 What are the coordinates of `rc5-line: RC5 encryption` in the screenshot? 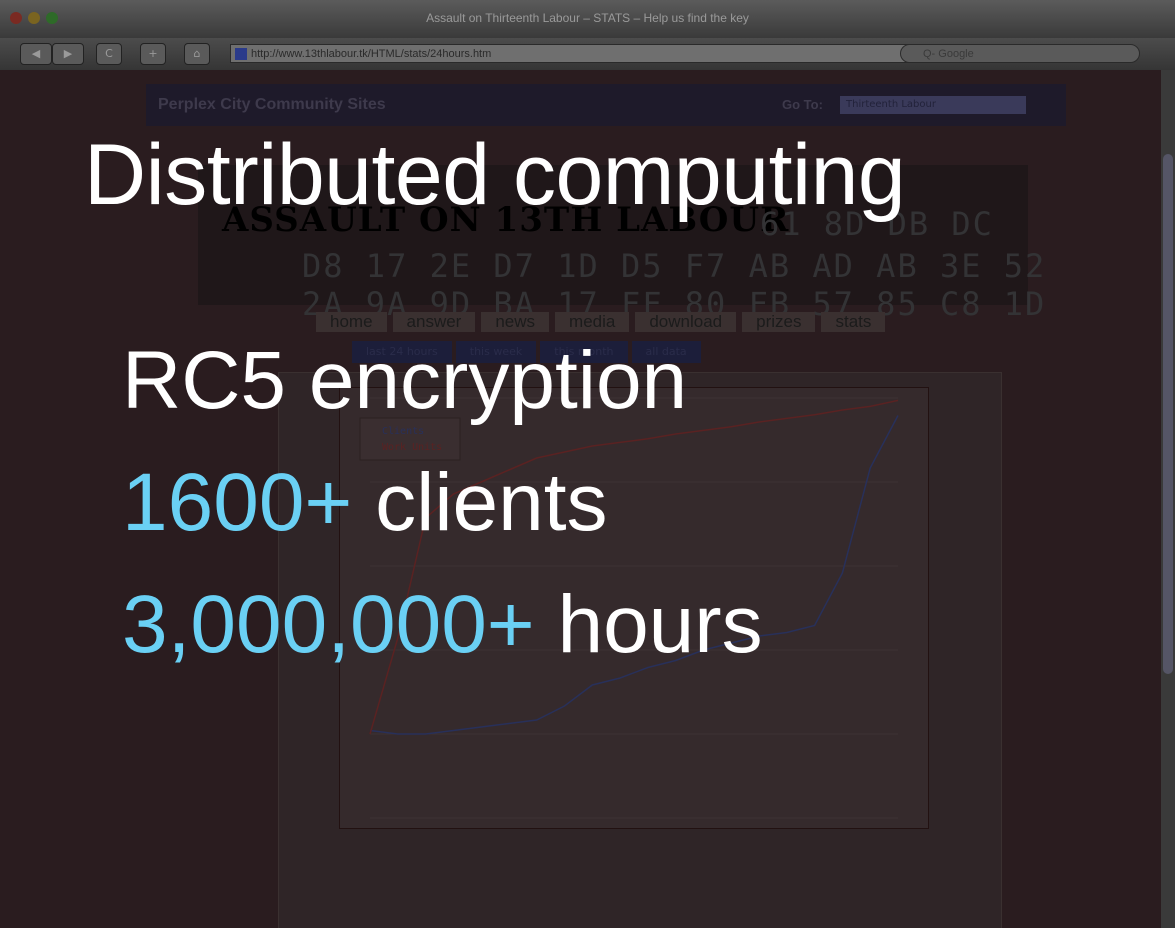 It's located at (405, 380).